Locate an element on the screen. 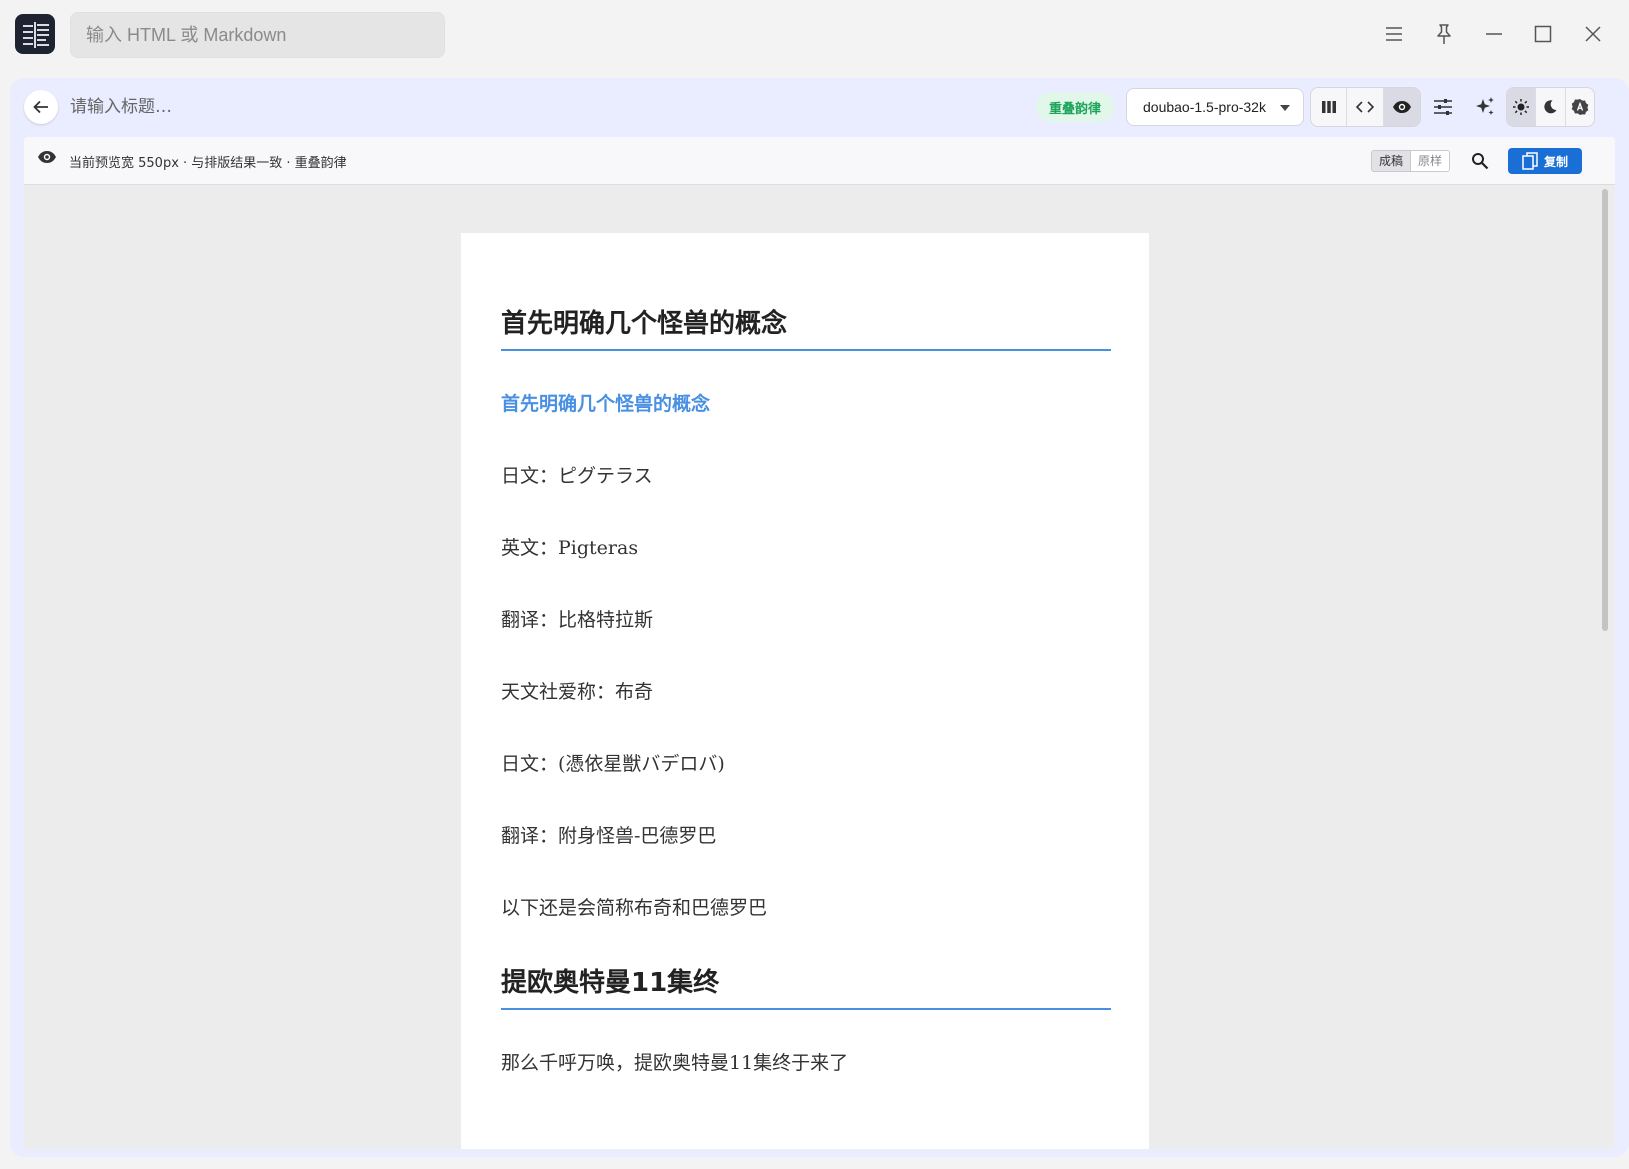 This screenshot has width=1629, height=1169. sliders-icon is located at coordinates (1443, 107).